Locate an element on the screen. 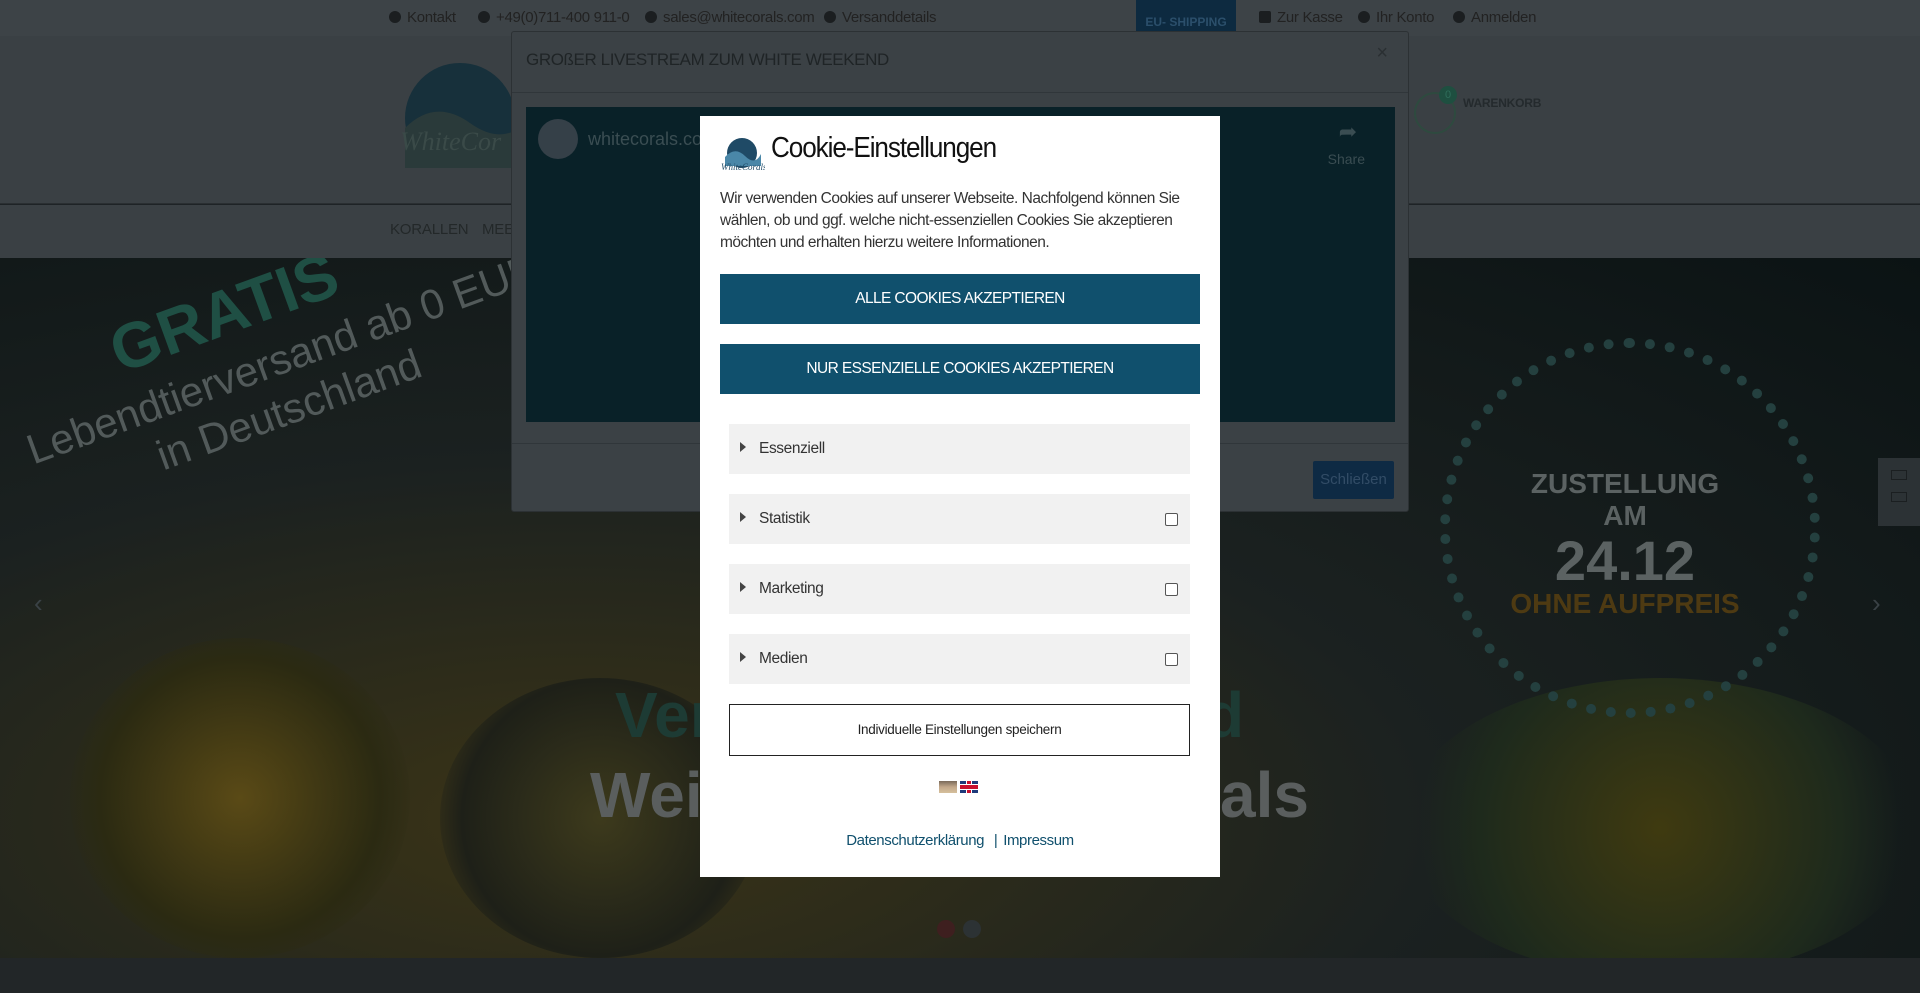 This screenshot has width=1920, height=993. star-badge-date: 24.12 is located at coordinates (1625, 560).